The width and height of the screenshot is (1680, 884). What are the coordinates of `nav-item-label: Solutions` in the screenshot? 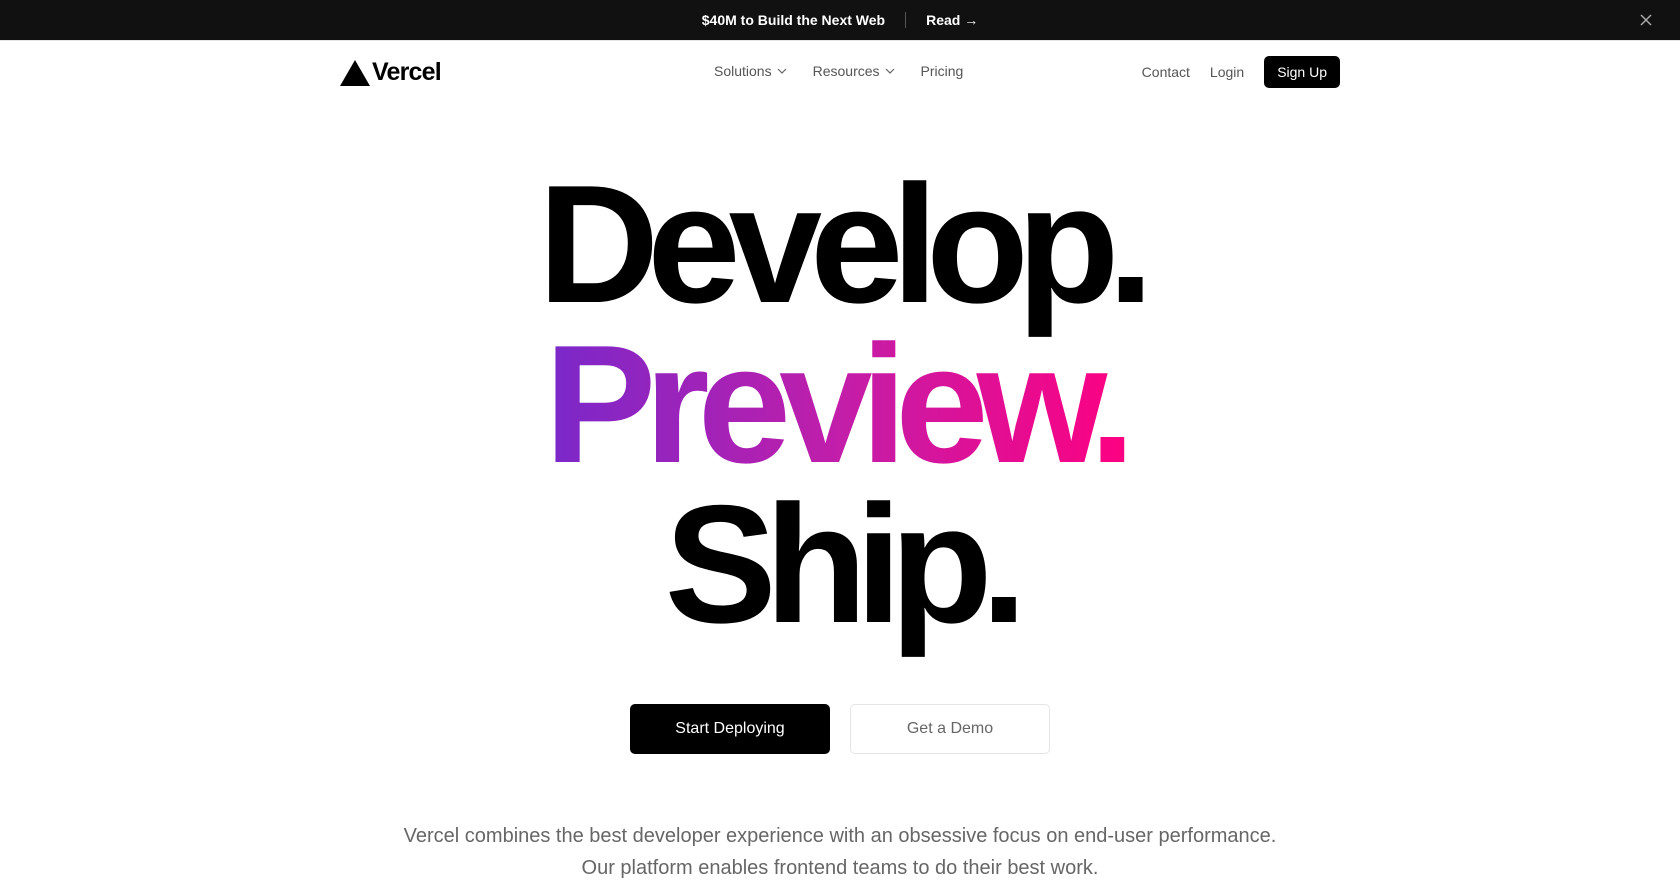 It's located at (743, 71).